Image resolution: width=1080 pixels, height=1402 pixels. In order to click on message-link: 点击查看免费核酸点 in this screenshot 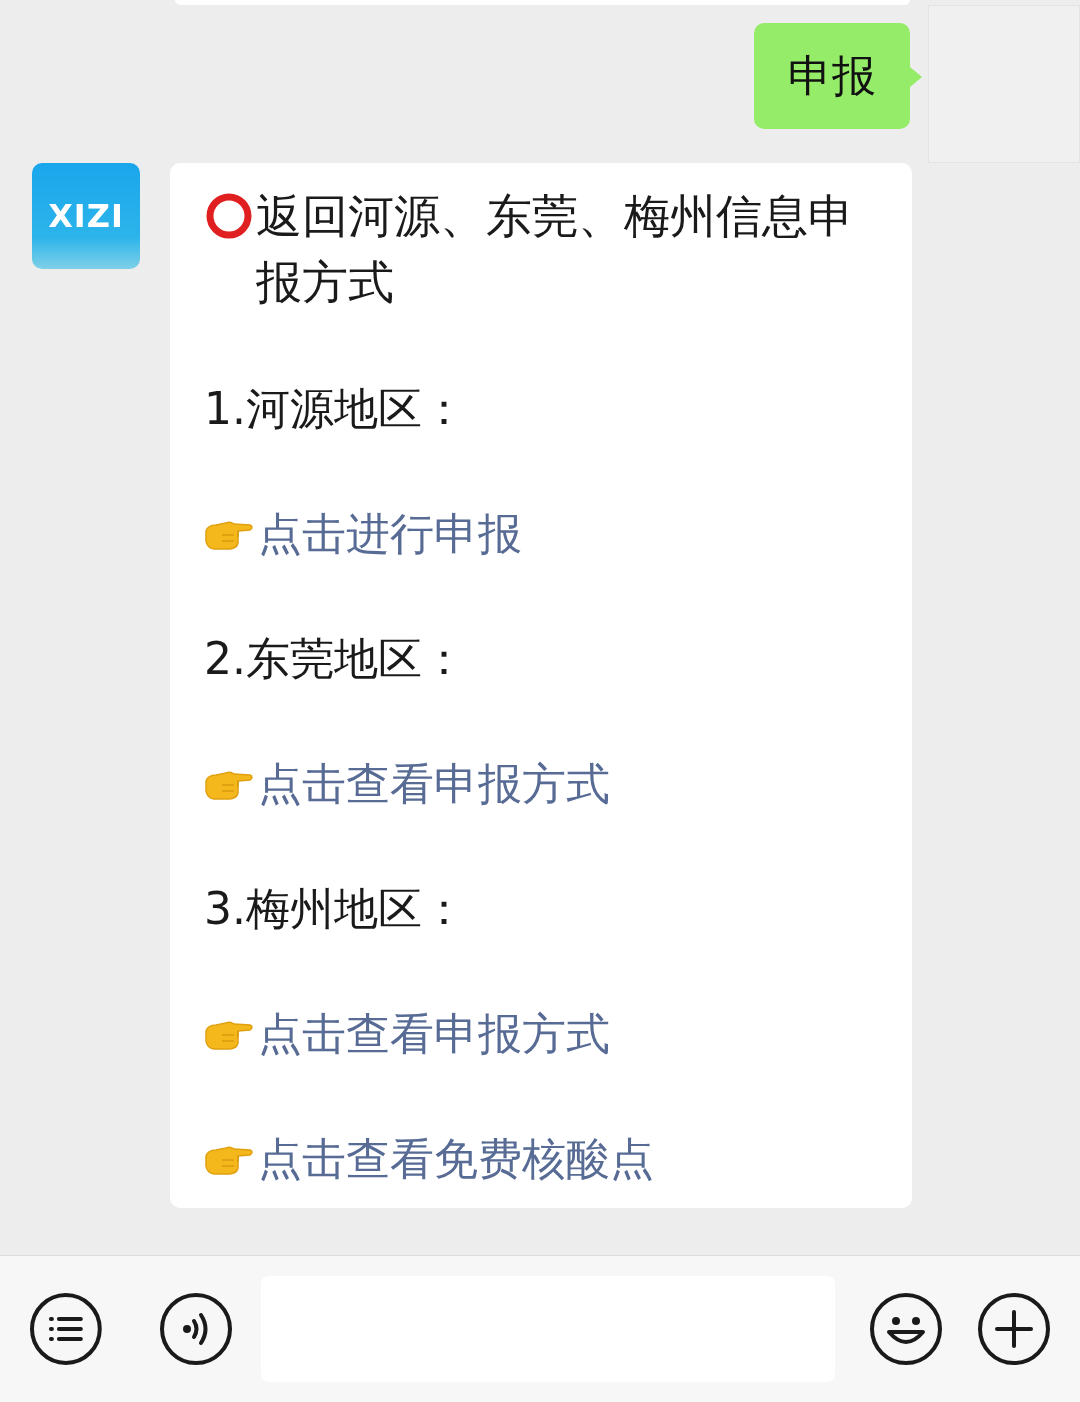, I will do `click(456, 1159)`.